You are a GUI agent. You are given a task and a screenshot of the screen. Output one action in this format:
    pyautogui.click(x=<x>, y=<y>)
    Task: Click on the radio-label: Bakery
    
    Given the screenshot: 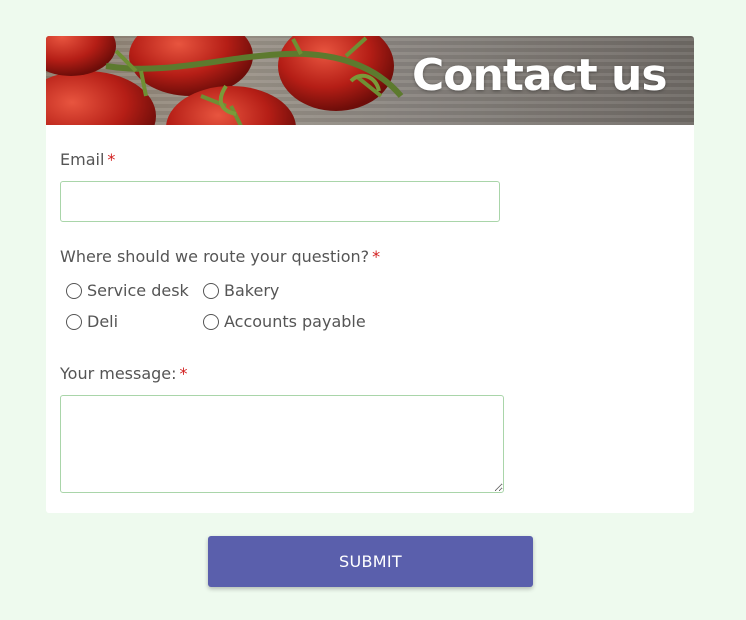 What is the action you would take?
    pyautogui.click(x=252, y=290)
    